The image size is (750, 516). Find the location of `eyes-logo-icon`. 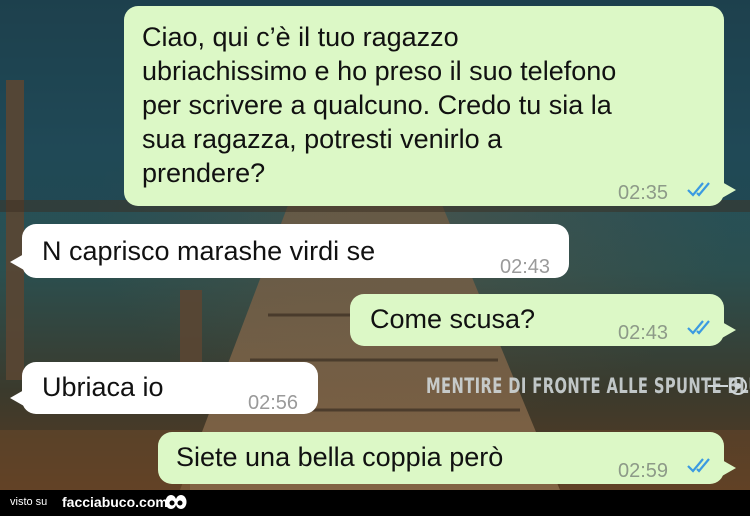

eyes-logo-icon is located at coordinates (176, 502).